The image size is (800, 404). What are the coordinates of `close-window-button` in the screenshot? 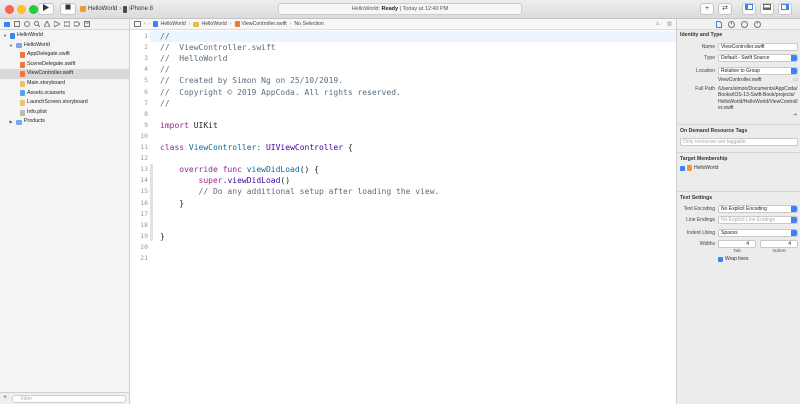 It's located at (9, 9).